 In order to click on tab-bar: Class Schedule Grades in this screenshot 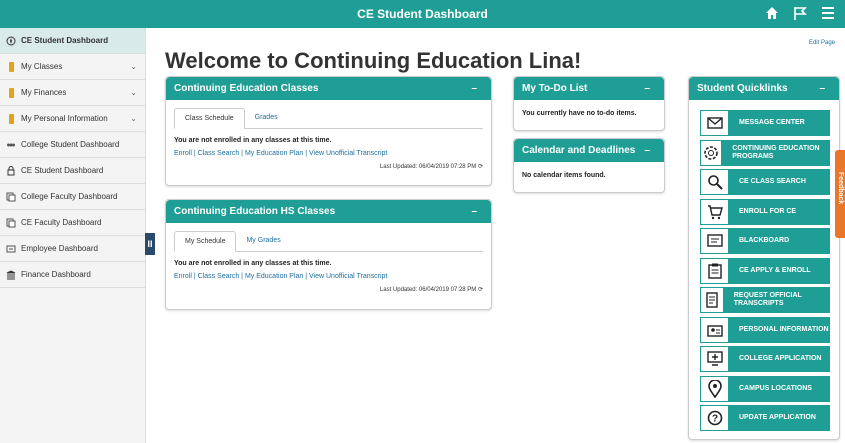, I will do `click(328, 118)`.